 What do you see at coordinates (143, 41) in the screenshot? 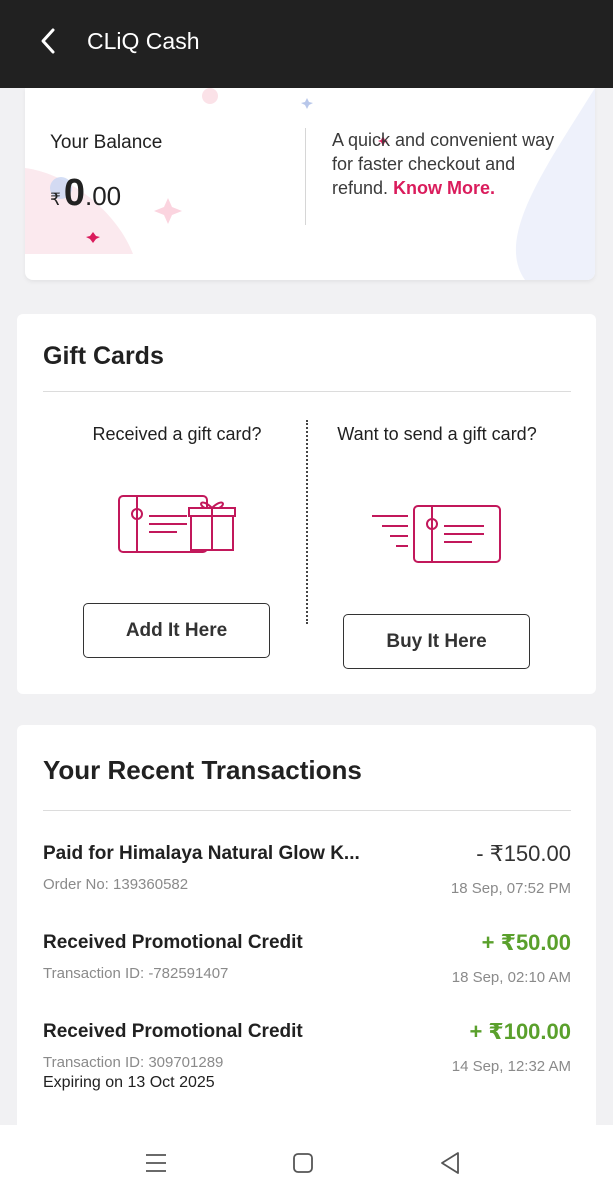
I see `page-title: CLiQ Cash` at bounding box center [143, 41].